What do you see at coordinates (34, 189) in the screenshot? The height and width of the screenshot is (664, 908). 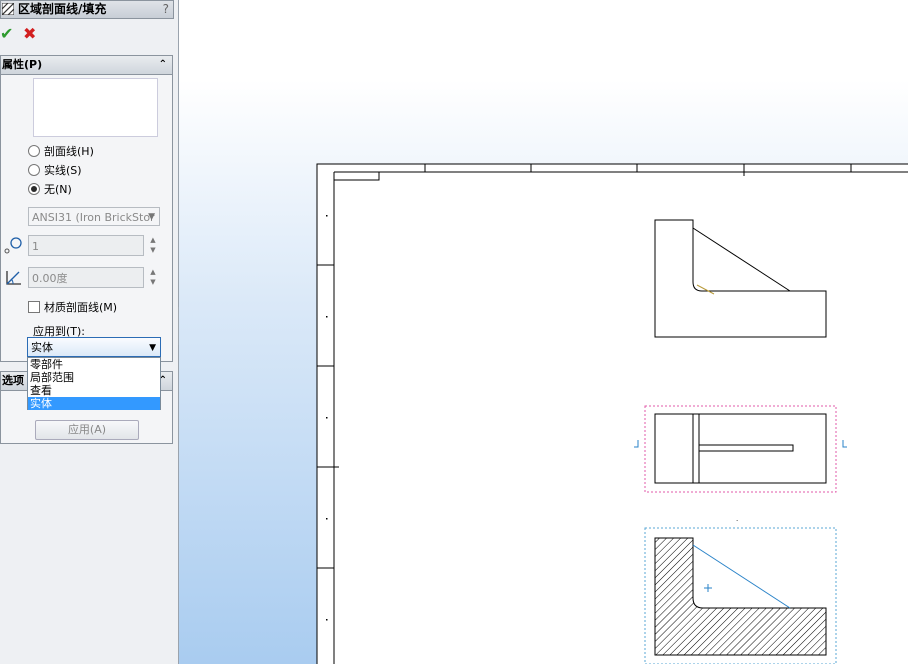 I see `radio-button-checked-icon` at bounding box center [34, 189].